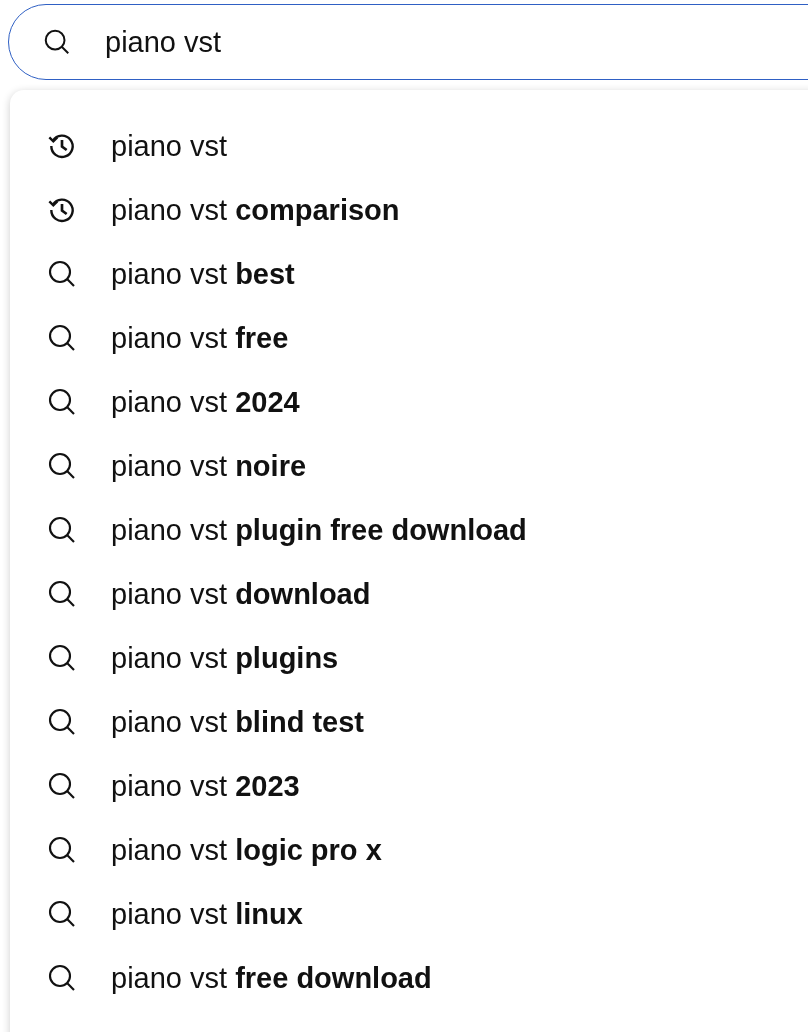  I want to click on suggestion-item: piano vst plugins, so click(409, 658).